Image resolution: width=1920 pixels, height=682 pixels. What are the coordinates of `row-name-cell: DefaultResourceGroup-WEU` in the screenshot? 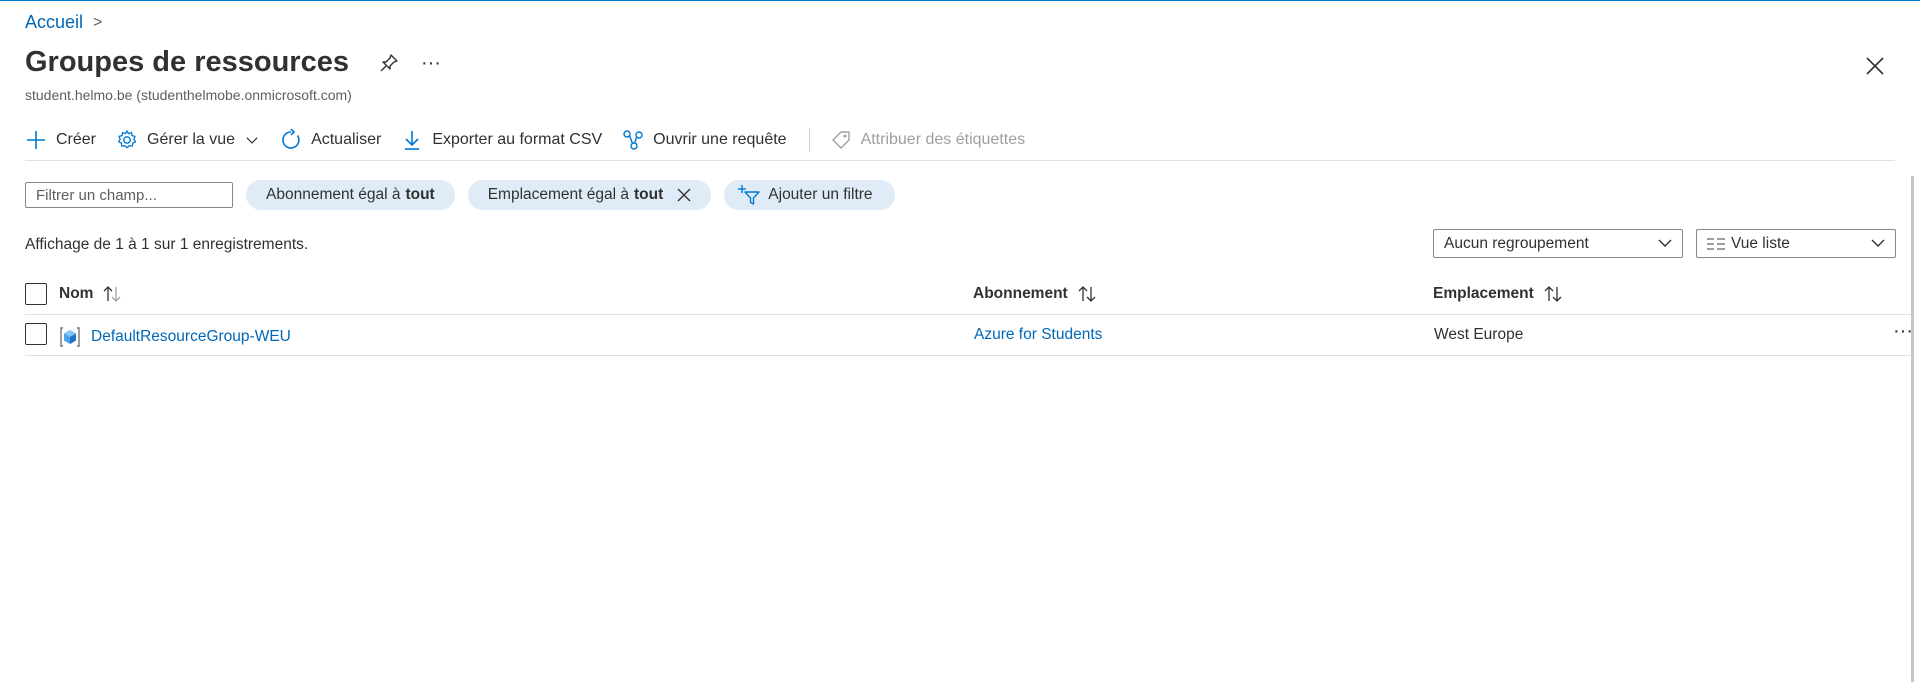 It's located at (175, 337).